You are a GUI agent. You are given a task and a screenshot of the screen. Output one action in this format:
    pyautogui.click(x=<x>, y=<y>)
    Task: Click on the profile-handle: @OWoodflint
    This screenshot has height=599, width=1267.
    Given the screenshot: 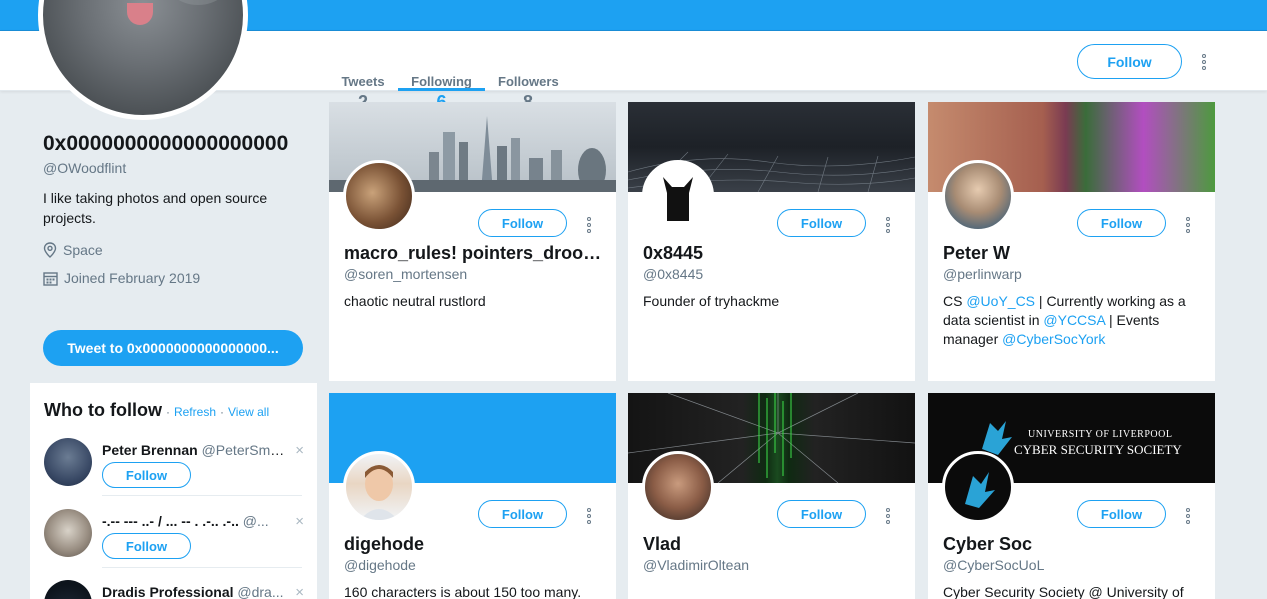 What is the action you would take?
    pyautogui.click(x=175, y=168)
    